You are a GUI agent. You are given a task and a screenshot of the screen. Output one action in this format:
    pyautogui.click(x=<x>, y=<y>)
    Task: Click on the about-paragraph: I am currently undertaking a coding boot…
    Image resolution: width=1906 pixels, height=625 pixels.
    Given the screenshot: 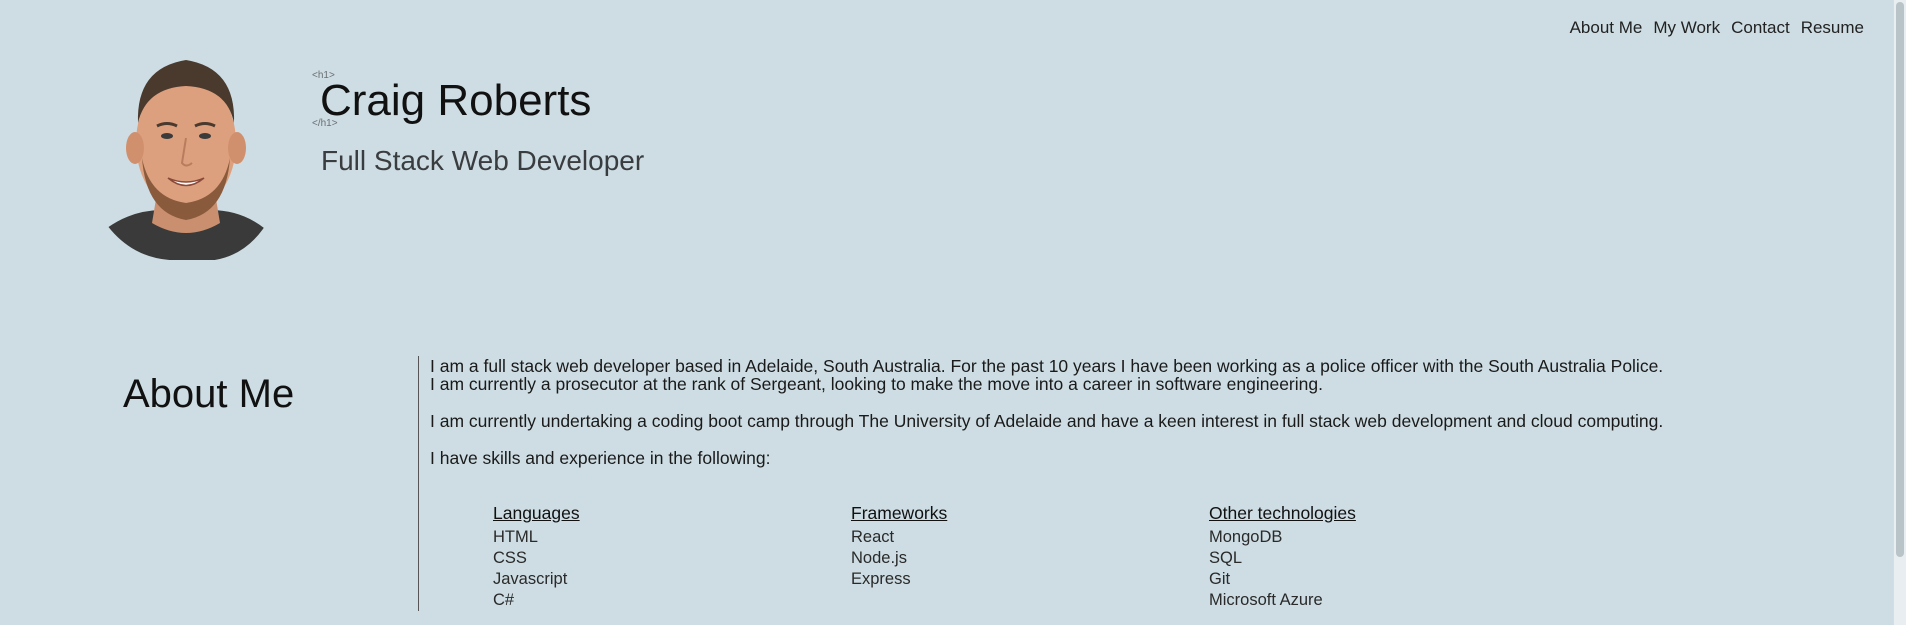 What is the action you would take?
    pyautogui.click(x=1047, y=421)
    